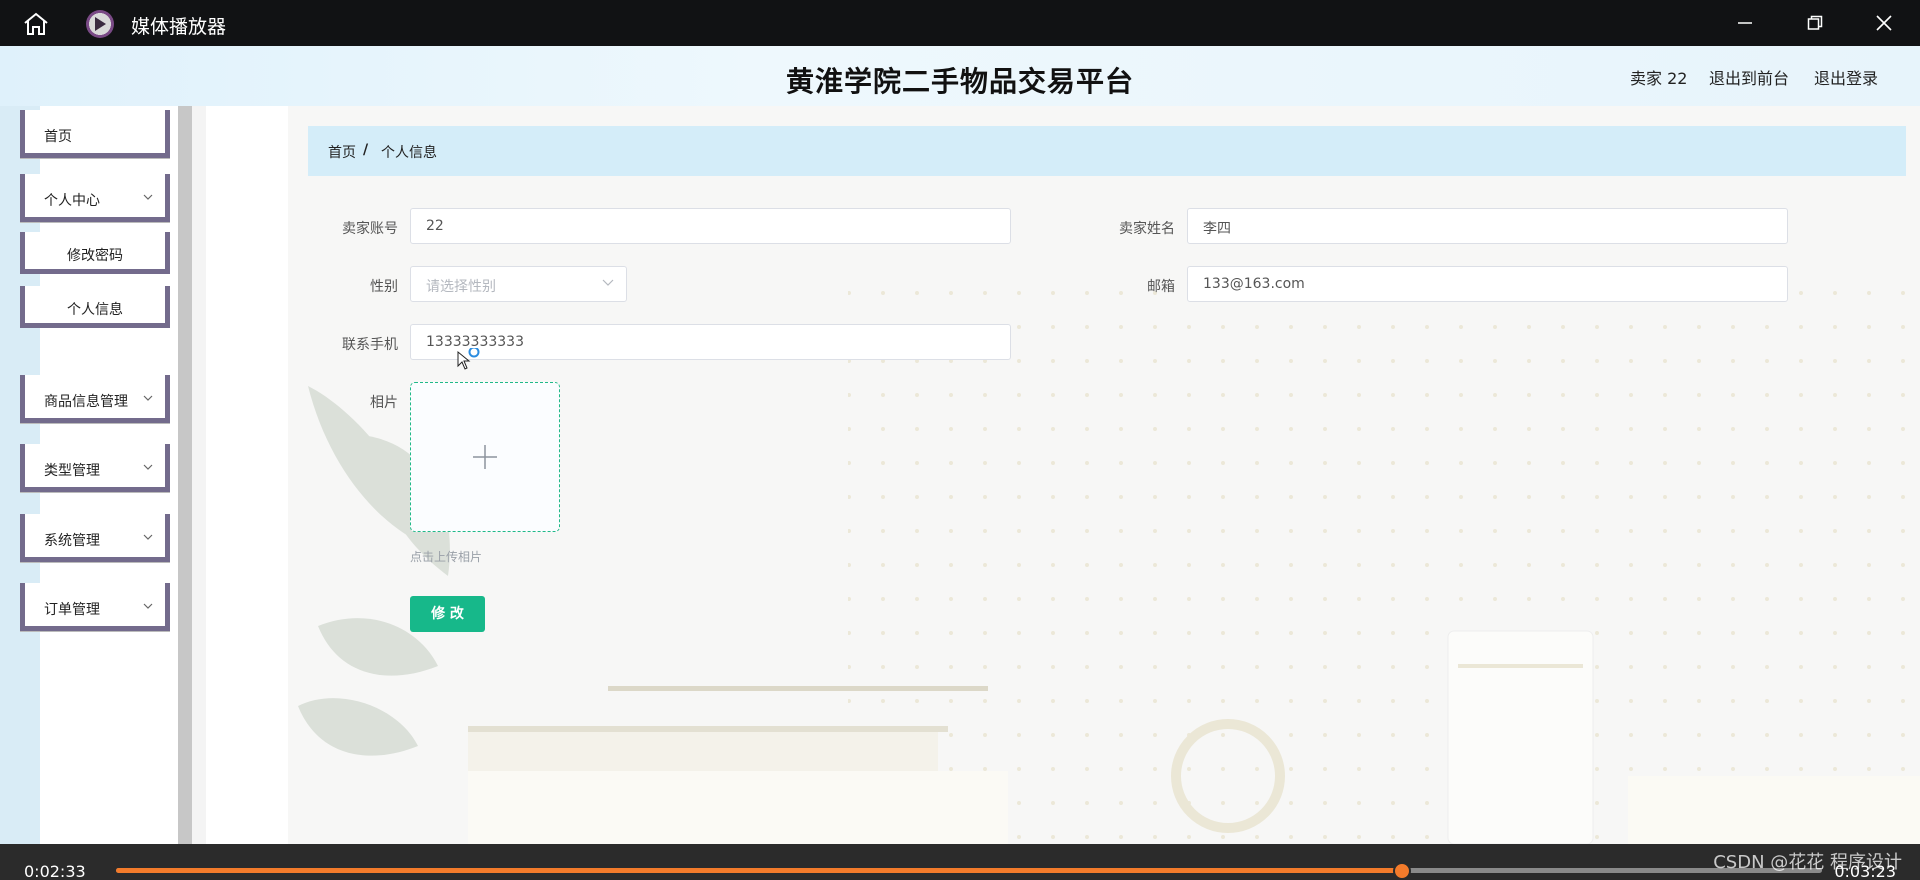  I want to click on seek-bar-progress, so click(759, 870).